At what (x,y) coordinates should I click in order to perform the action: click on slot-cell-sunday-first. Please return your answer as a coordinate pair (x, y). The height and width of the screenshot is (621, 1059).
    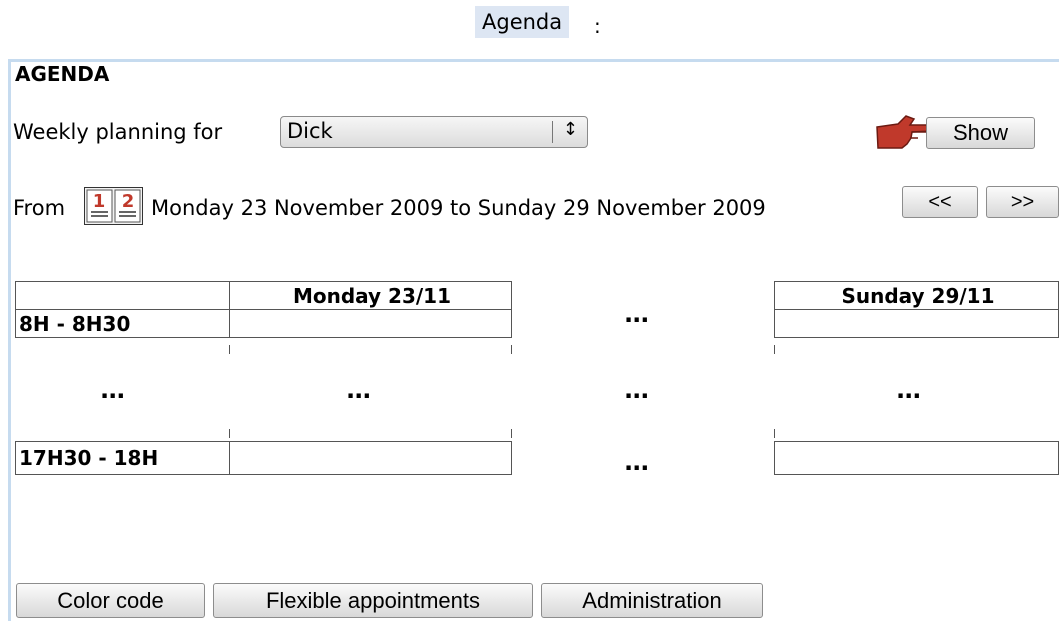
    Looking at the image, I should click on (916, 323).